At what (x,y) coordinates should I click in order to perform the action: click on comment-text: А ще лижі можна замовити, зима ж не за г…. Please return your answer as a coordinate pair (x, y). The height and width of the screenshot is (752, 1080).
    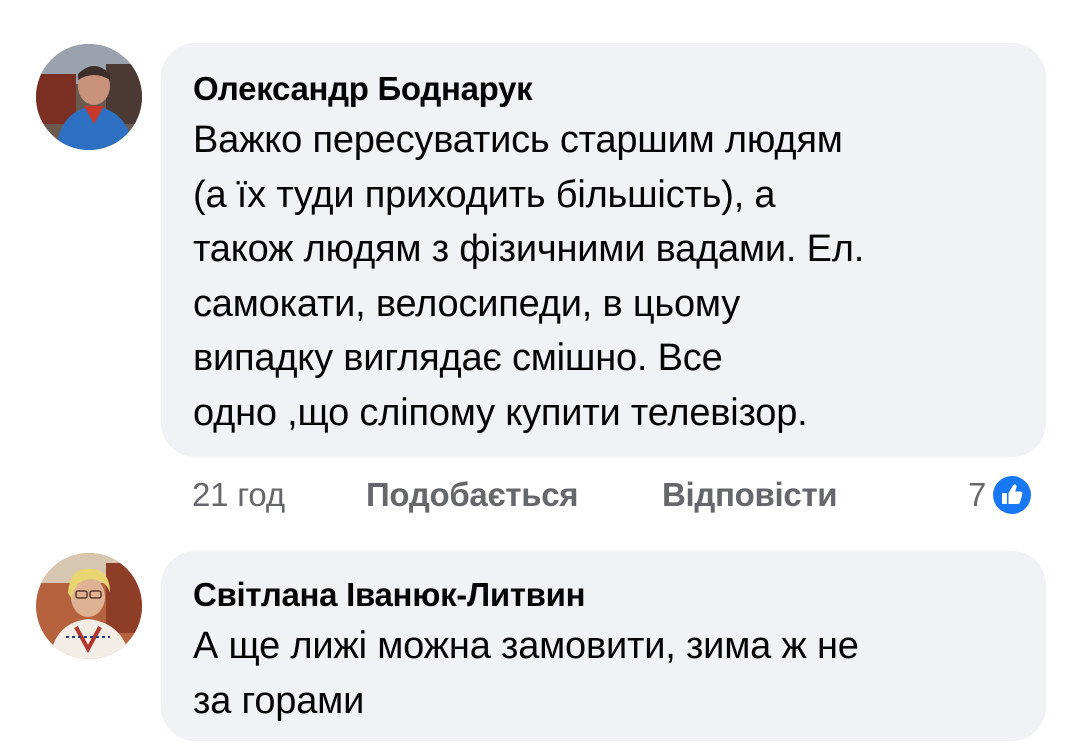
    Looking at the image, I should click on (604, 673).